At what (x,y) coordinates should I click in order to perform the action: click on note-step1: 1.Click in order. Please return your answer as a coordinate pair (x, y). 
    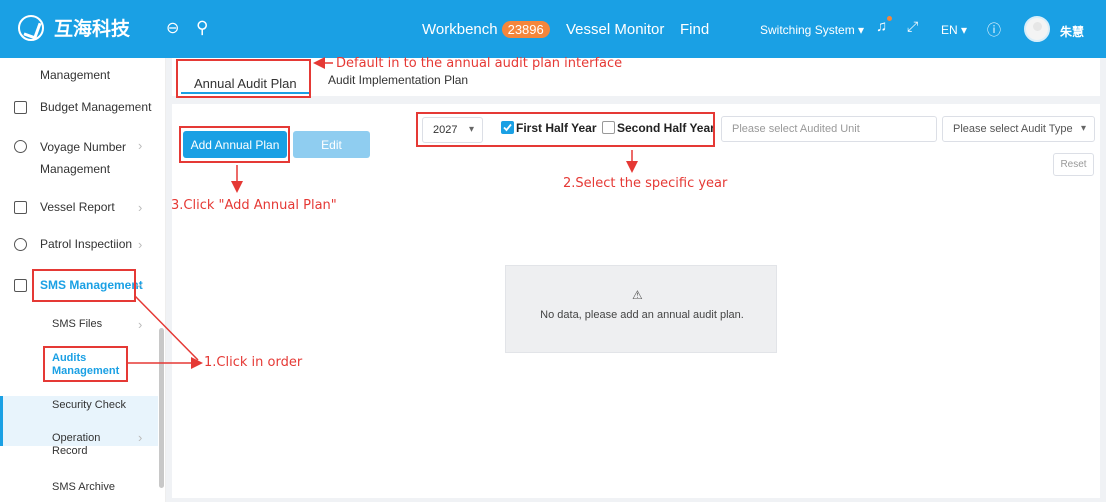
    Looking at the image, I should click on (253, 362).